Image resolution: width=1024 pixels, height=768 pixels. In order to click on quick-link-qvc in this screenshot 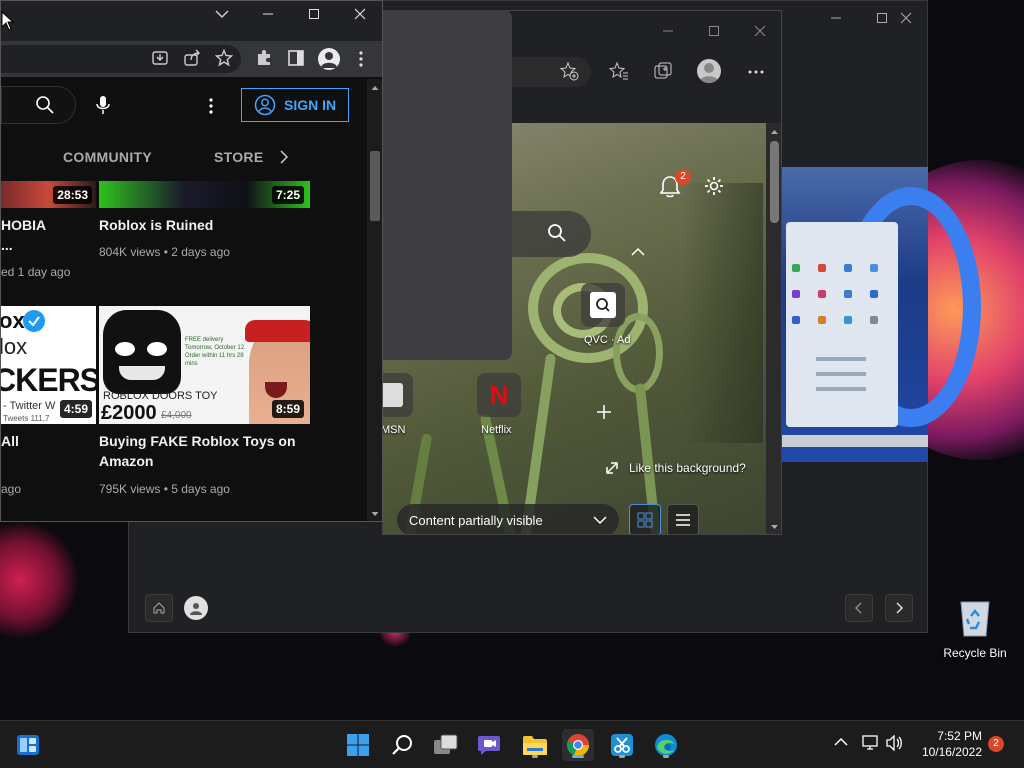, I will do `click(603, 305)`.